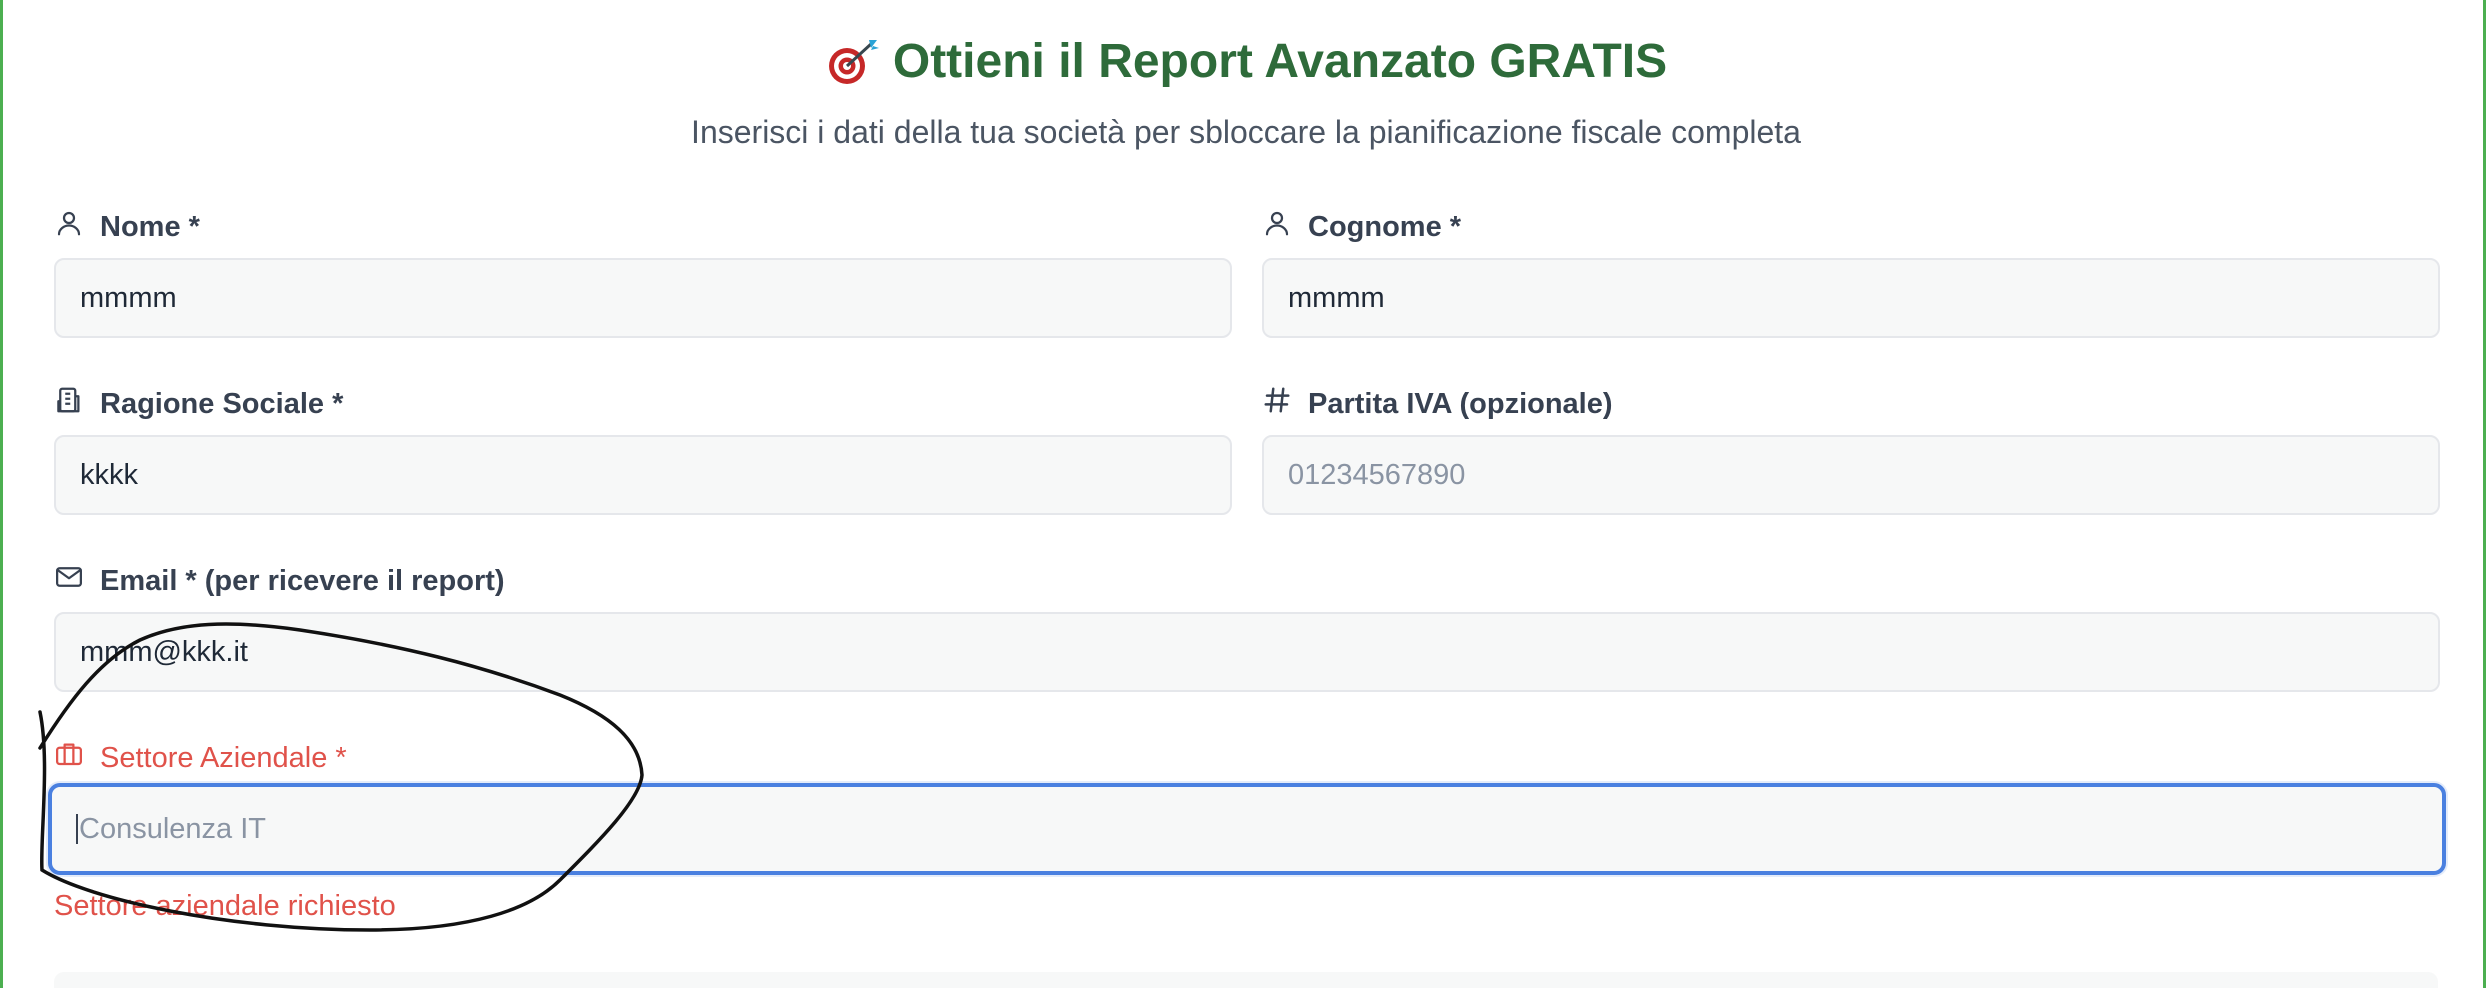 Image resolution: width=2492 pixels, height=988 pixels. I want to click on ragione-sociale-label: Ragione Sociale *, so click(198, 404).